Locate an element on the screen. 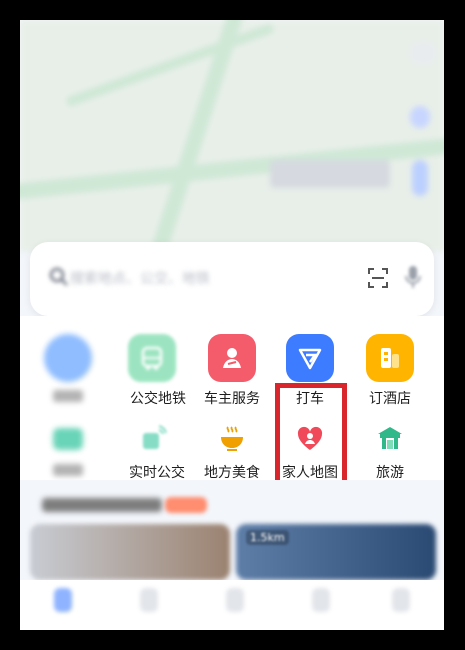 This screenshot has height=650, width=465. grid-item-local-food: 地方美食 is located at coordinates (232, 452).